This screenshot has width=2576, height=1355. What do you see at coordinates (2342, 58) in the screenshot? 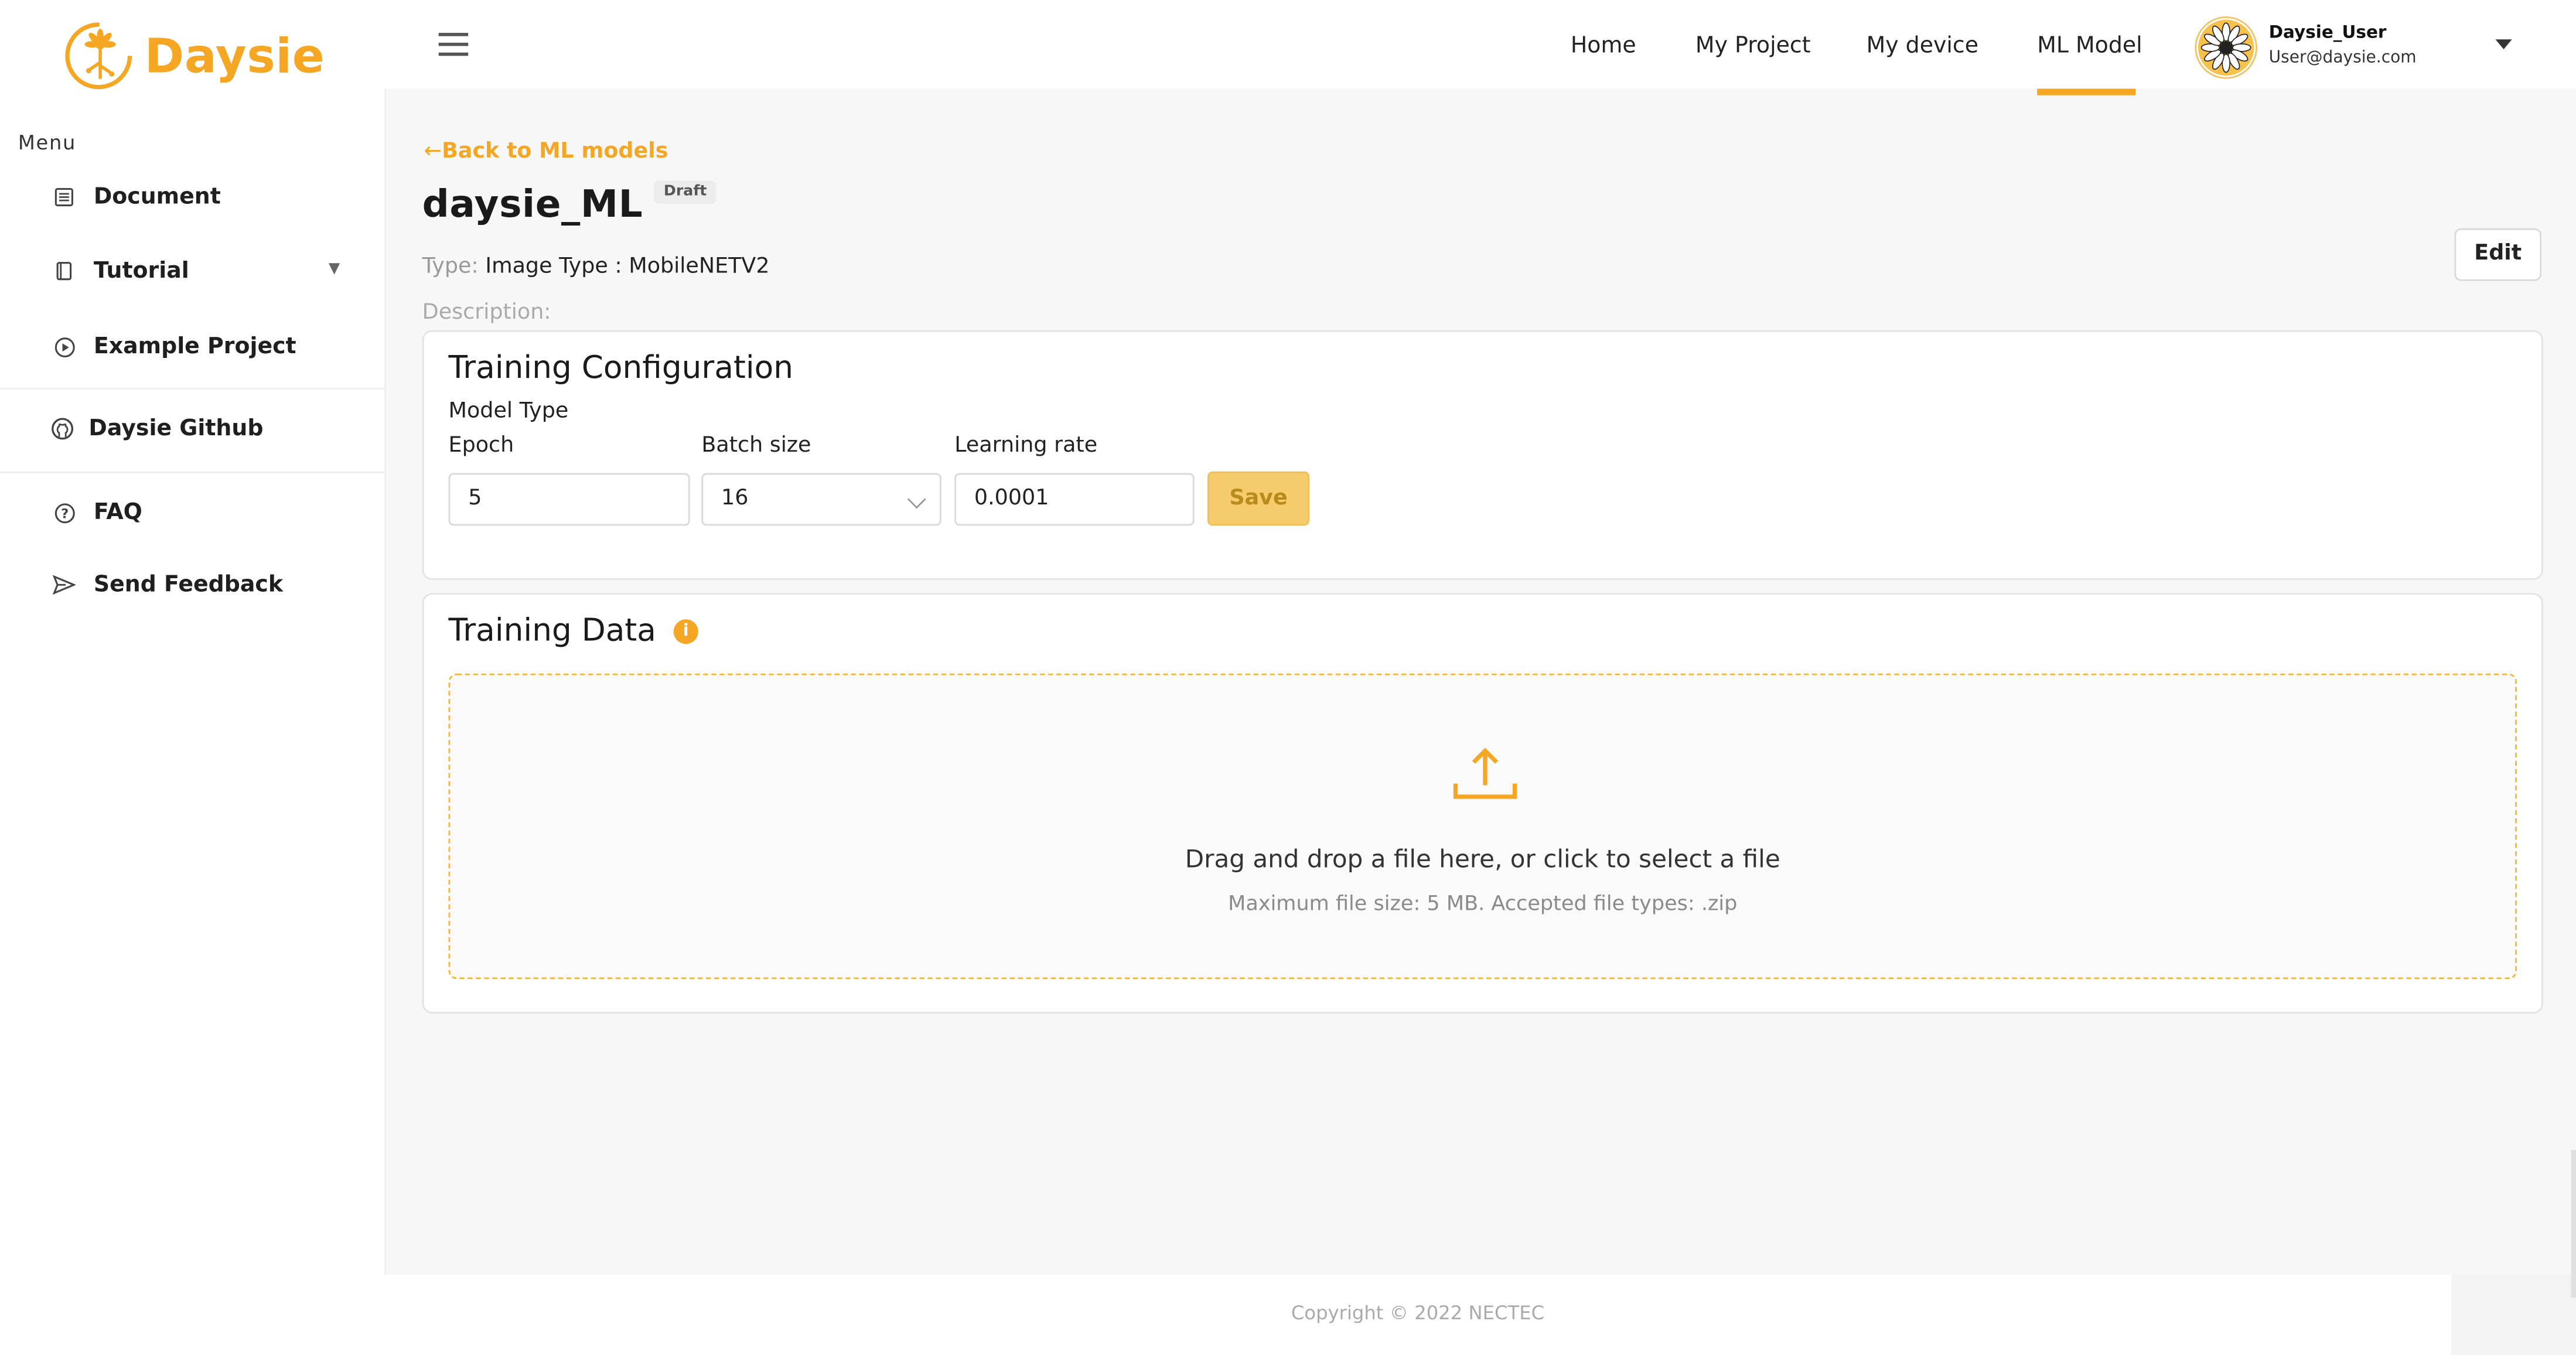
I see `user-email: User@daysie.com` at bounding box center [2342, 58].